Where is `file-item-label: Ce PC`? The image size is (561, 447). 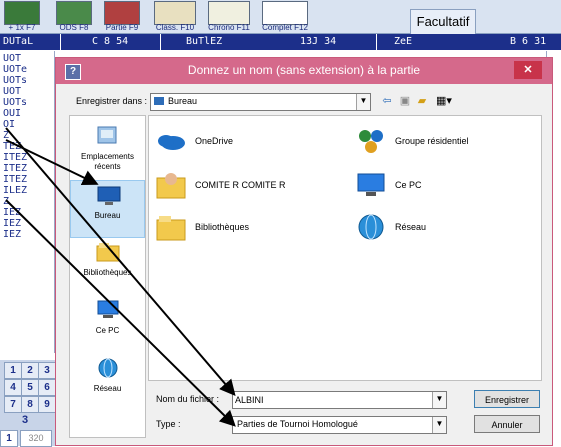
file-item-label: Ce PC is located at coordinates (408, 185).